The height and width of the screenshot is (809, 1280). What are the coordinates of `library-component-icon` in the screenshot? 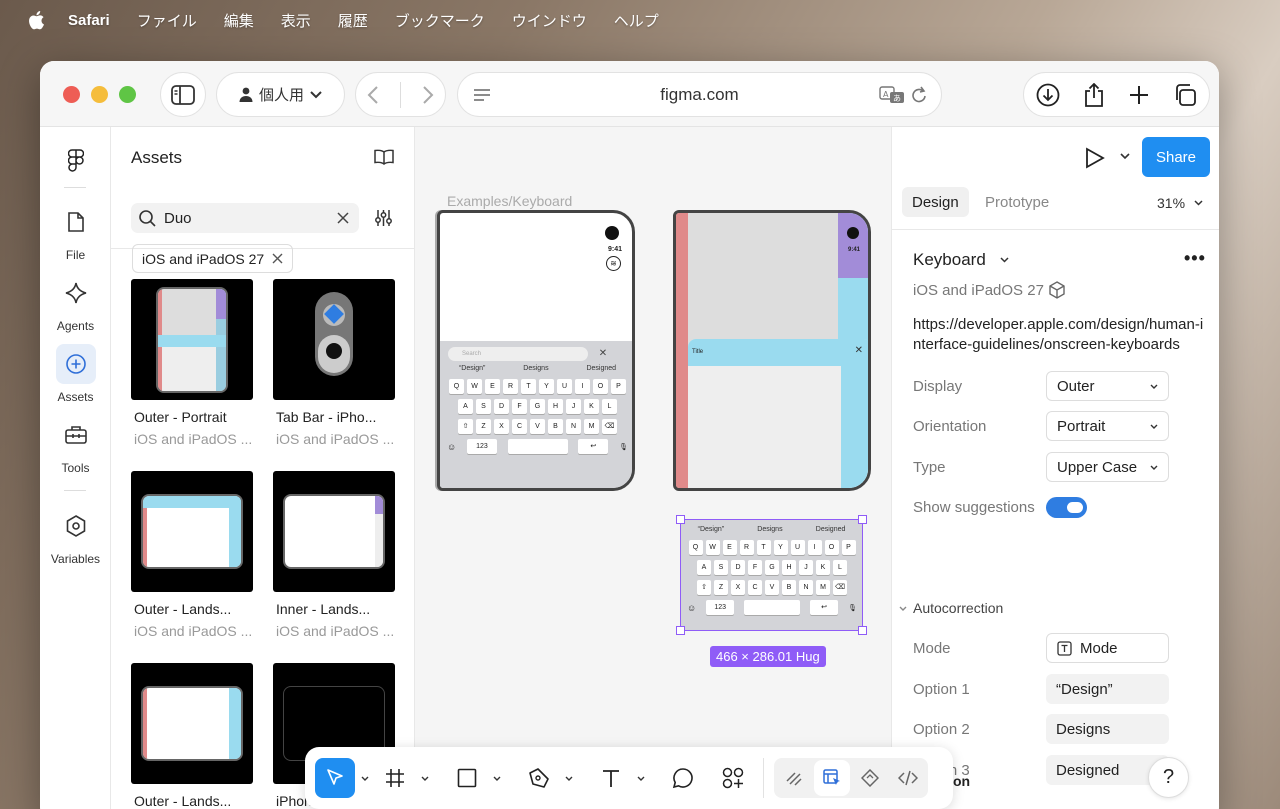 It's located at (1057, 290).